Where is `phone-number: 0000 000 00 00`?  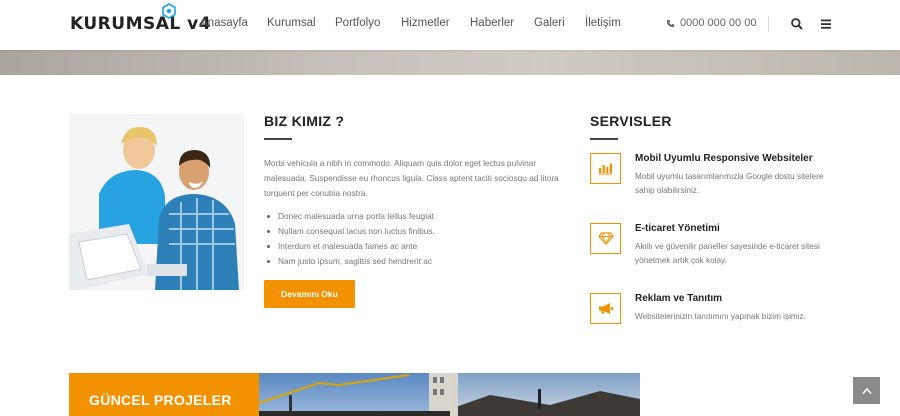 phone-number: 0000 000 00 00 is located at coordinates (711, 23).